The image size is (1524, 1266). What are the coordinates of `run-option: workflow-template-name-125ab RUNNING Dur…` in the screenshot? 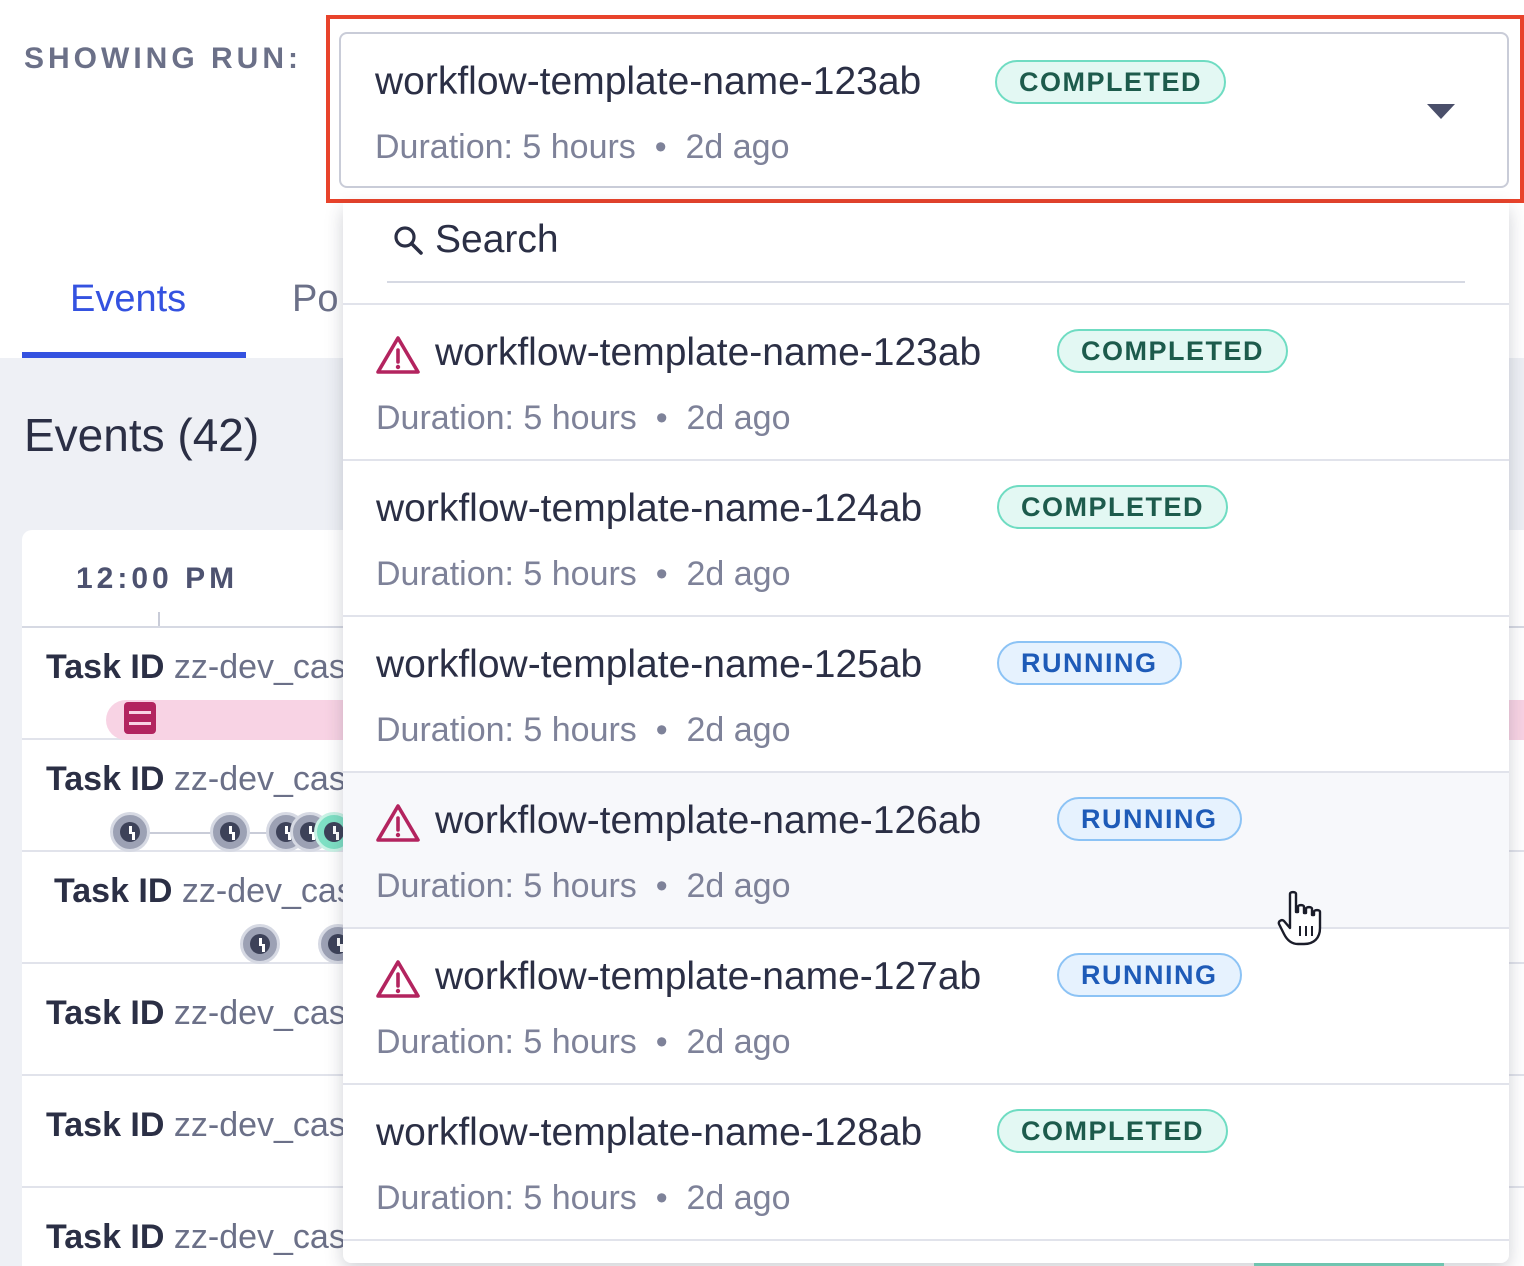 It's located at (926, 695).